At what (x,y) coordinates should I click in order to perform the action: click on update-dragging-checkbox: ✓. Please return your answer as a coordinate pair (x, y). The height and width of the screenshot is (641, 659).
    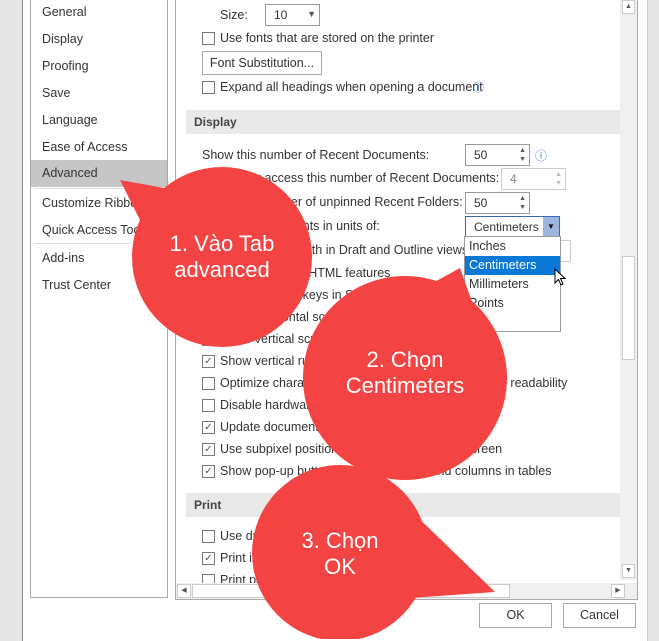
    Looking at the image, I should click on (208, 427).